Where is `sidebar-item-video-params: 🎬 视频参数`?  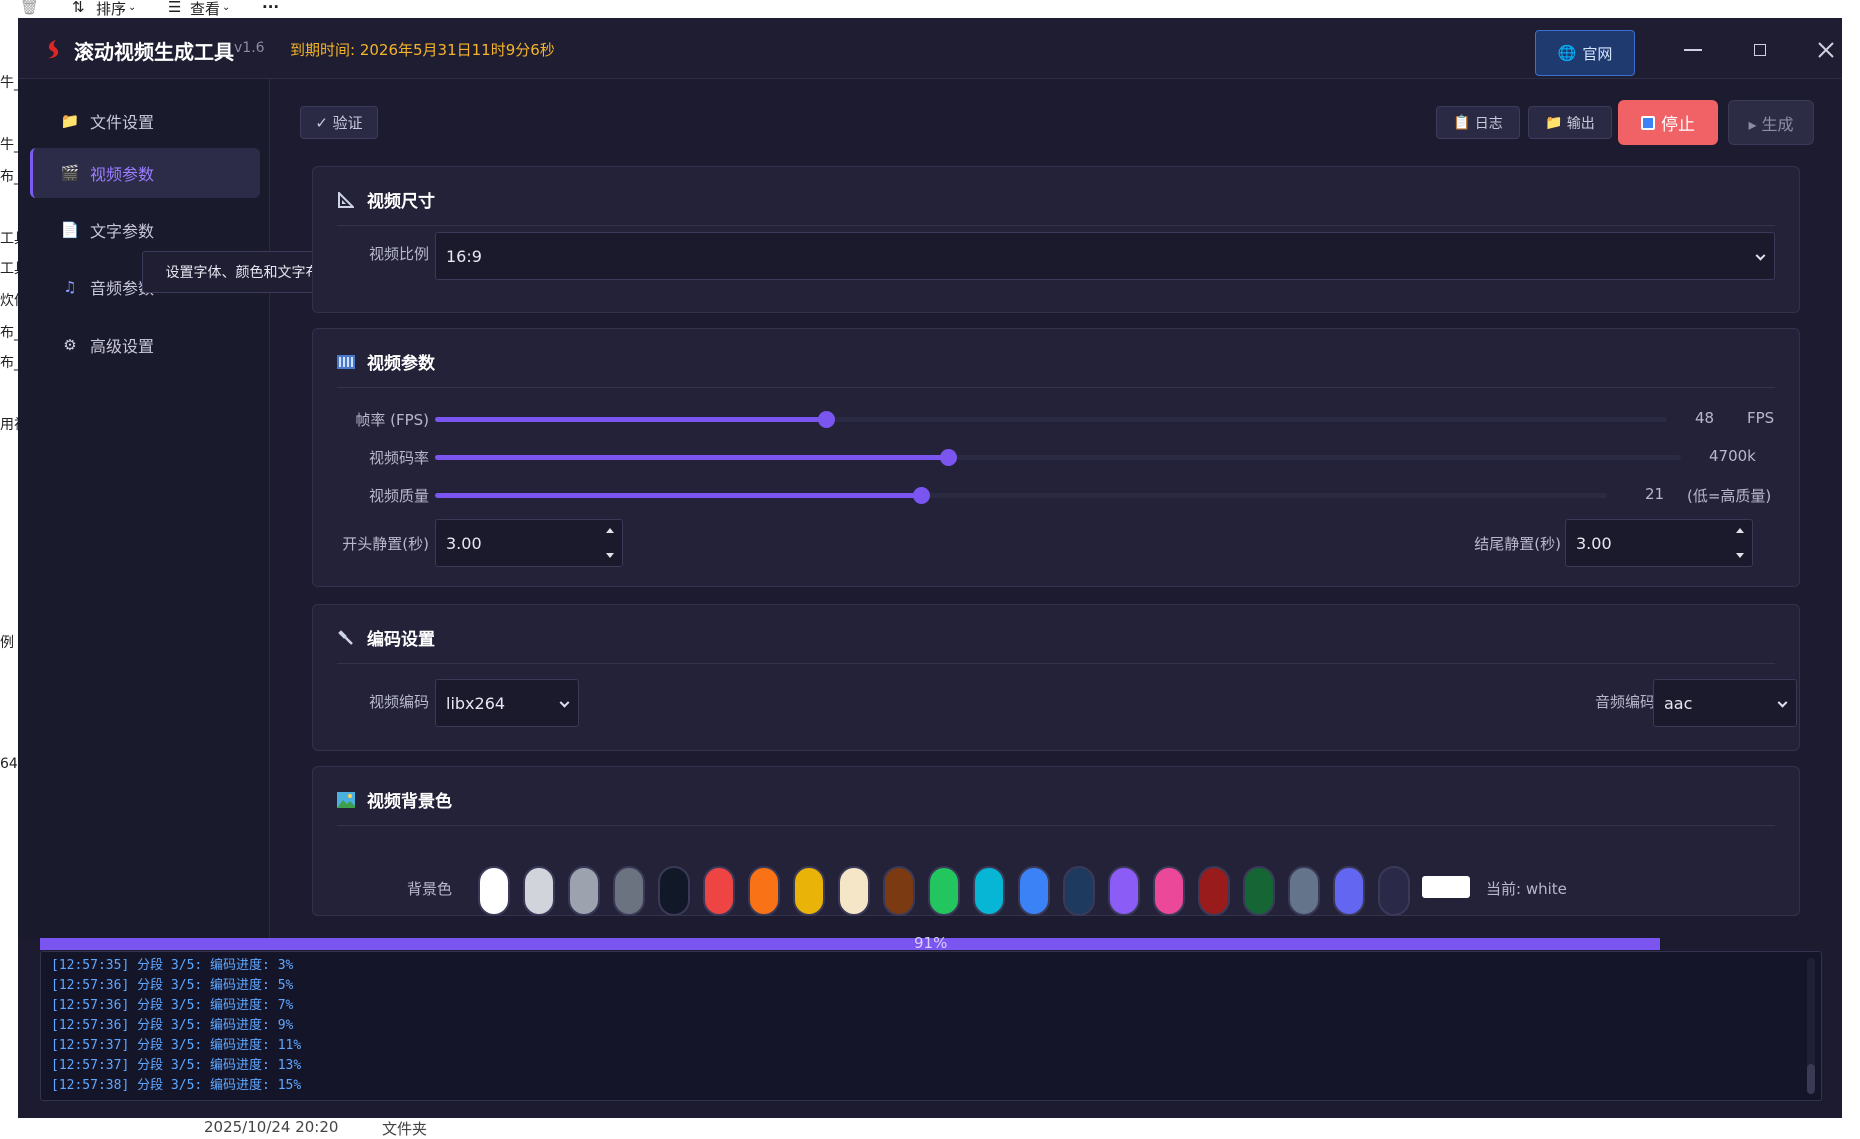
sidebar-item-video-params: 🎬 视频参数 is located at coordinates (145, 173).